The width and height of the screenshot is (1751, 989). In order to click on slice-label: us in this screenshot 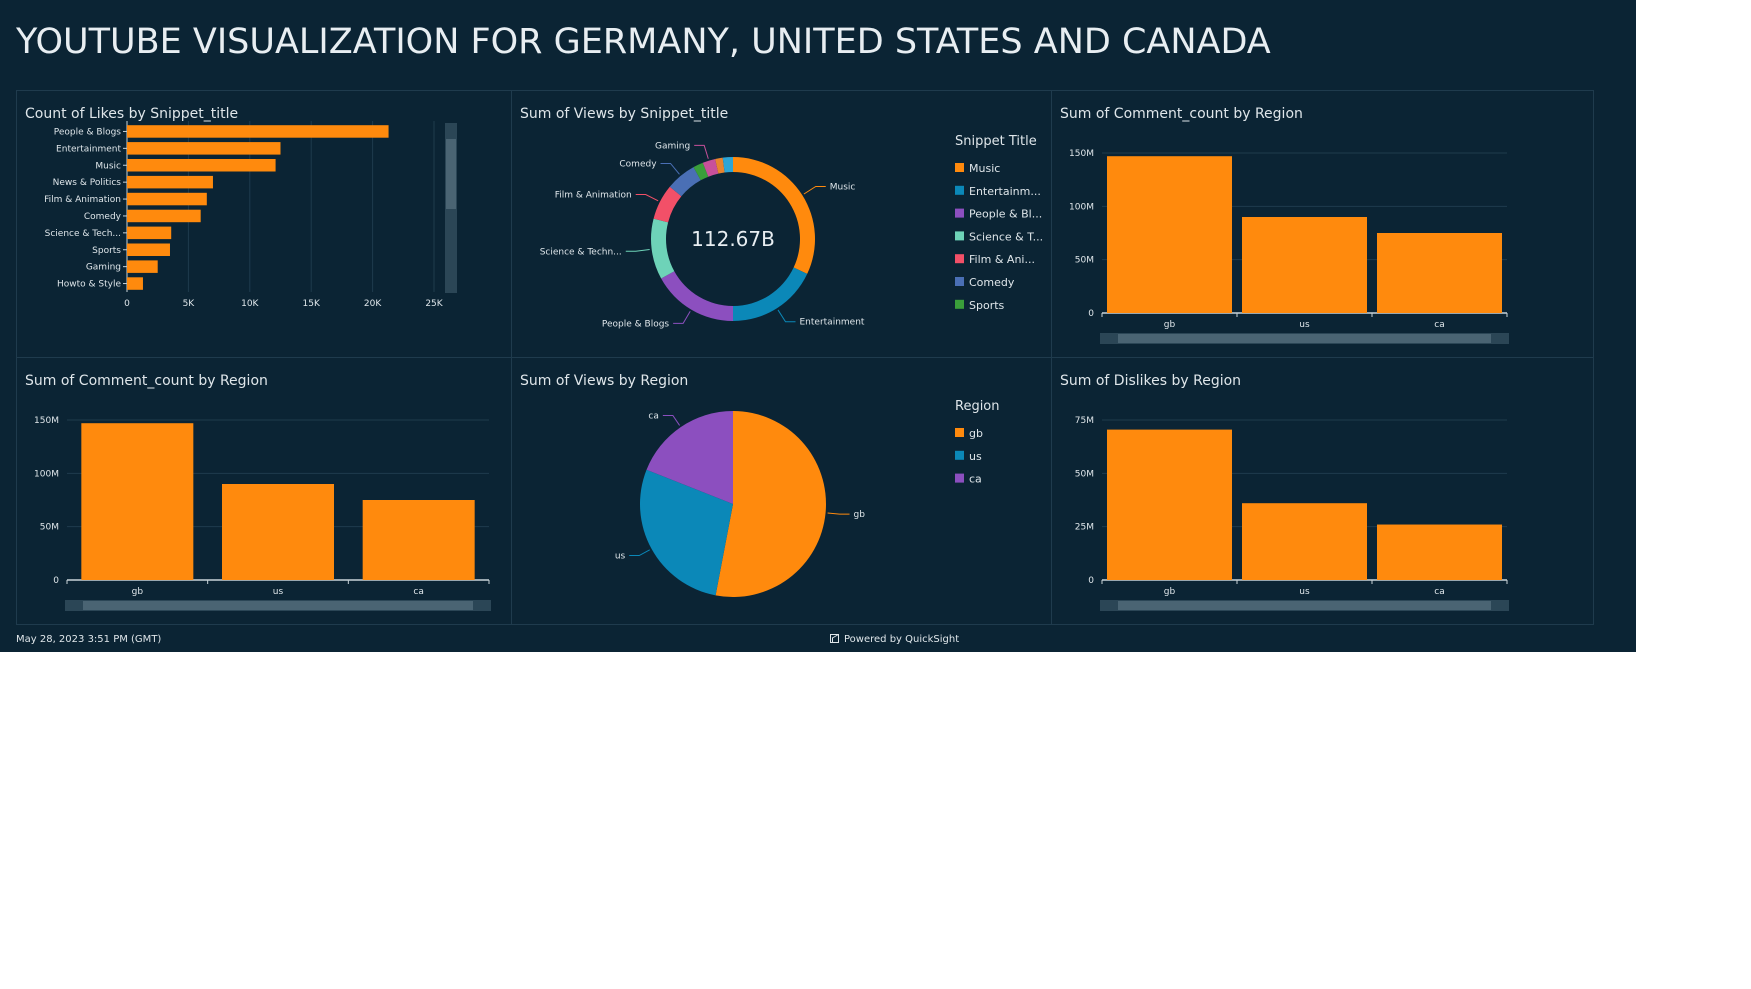, I will do `click(620, 557)`.